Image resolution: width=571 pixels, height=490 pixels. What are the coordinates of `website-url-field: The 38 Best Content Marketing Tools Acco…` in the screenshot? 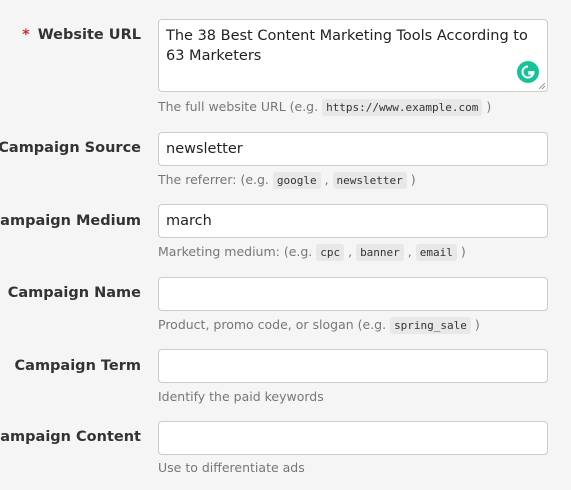 It's located at (353, 55).